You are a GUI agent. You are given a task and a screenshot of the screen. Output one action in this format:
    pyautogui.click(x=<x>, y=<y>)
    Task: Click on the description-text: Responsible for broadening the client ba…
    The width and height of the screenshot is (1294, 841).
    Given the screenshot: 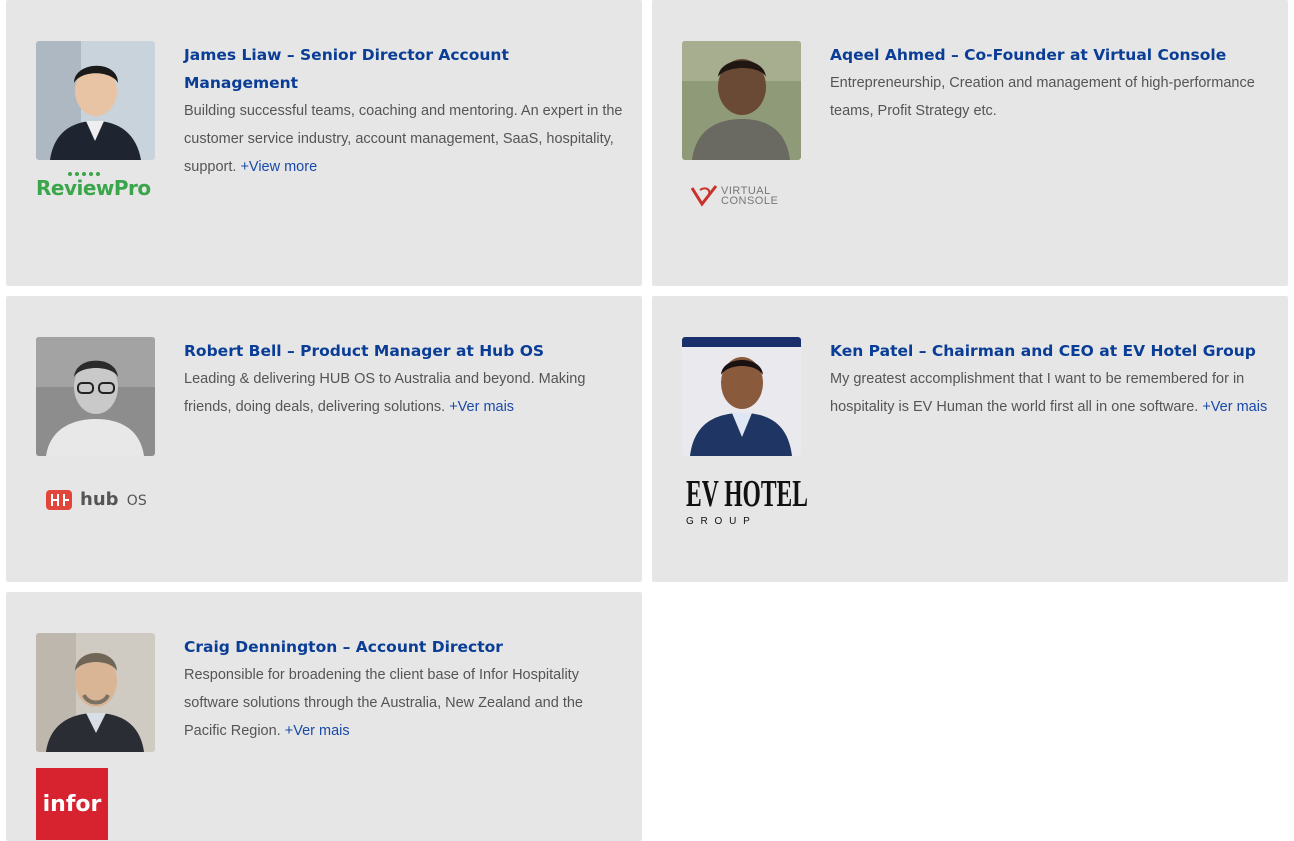 What is the action you would take?
    pyautogui.click(x=383, y=703)
    